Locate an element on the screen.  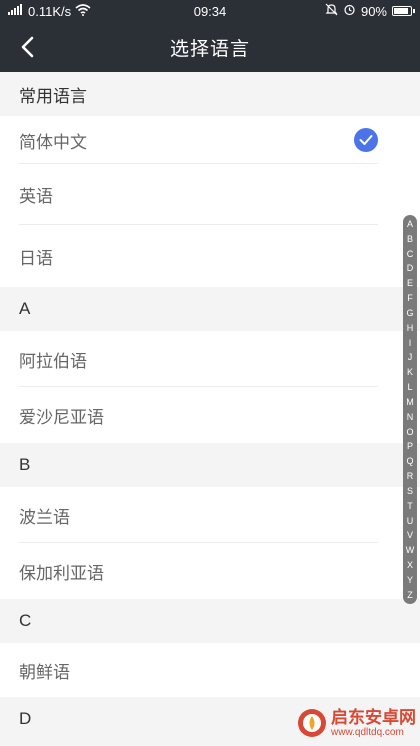
index-letter-f: F is located at coordinates (410, 298).